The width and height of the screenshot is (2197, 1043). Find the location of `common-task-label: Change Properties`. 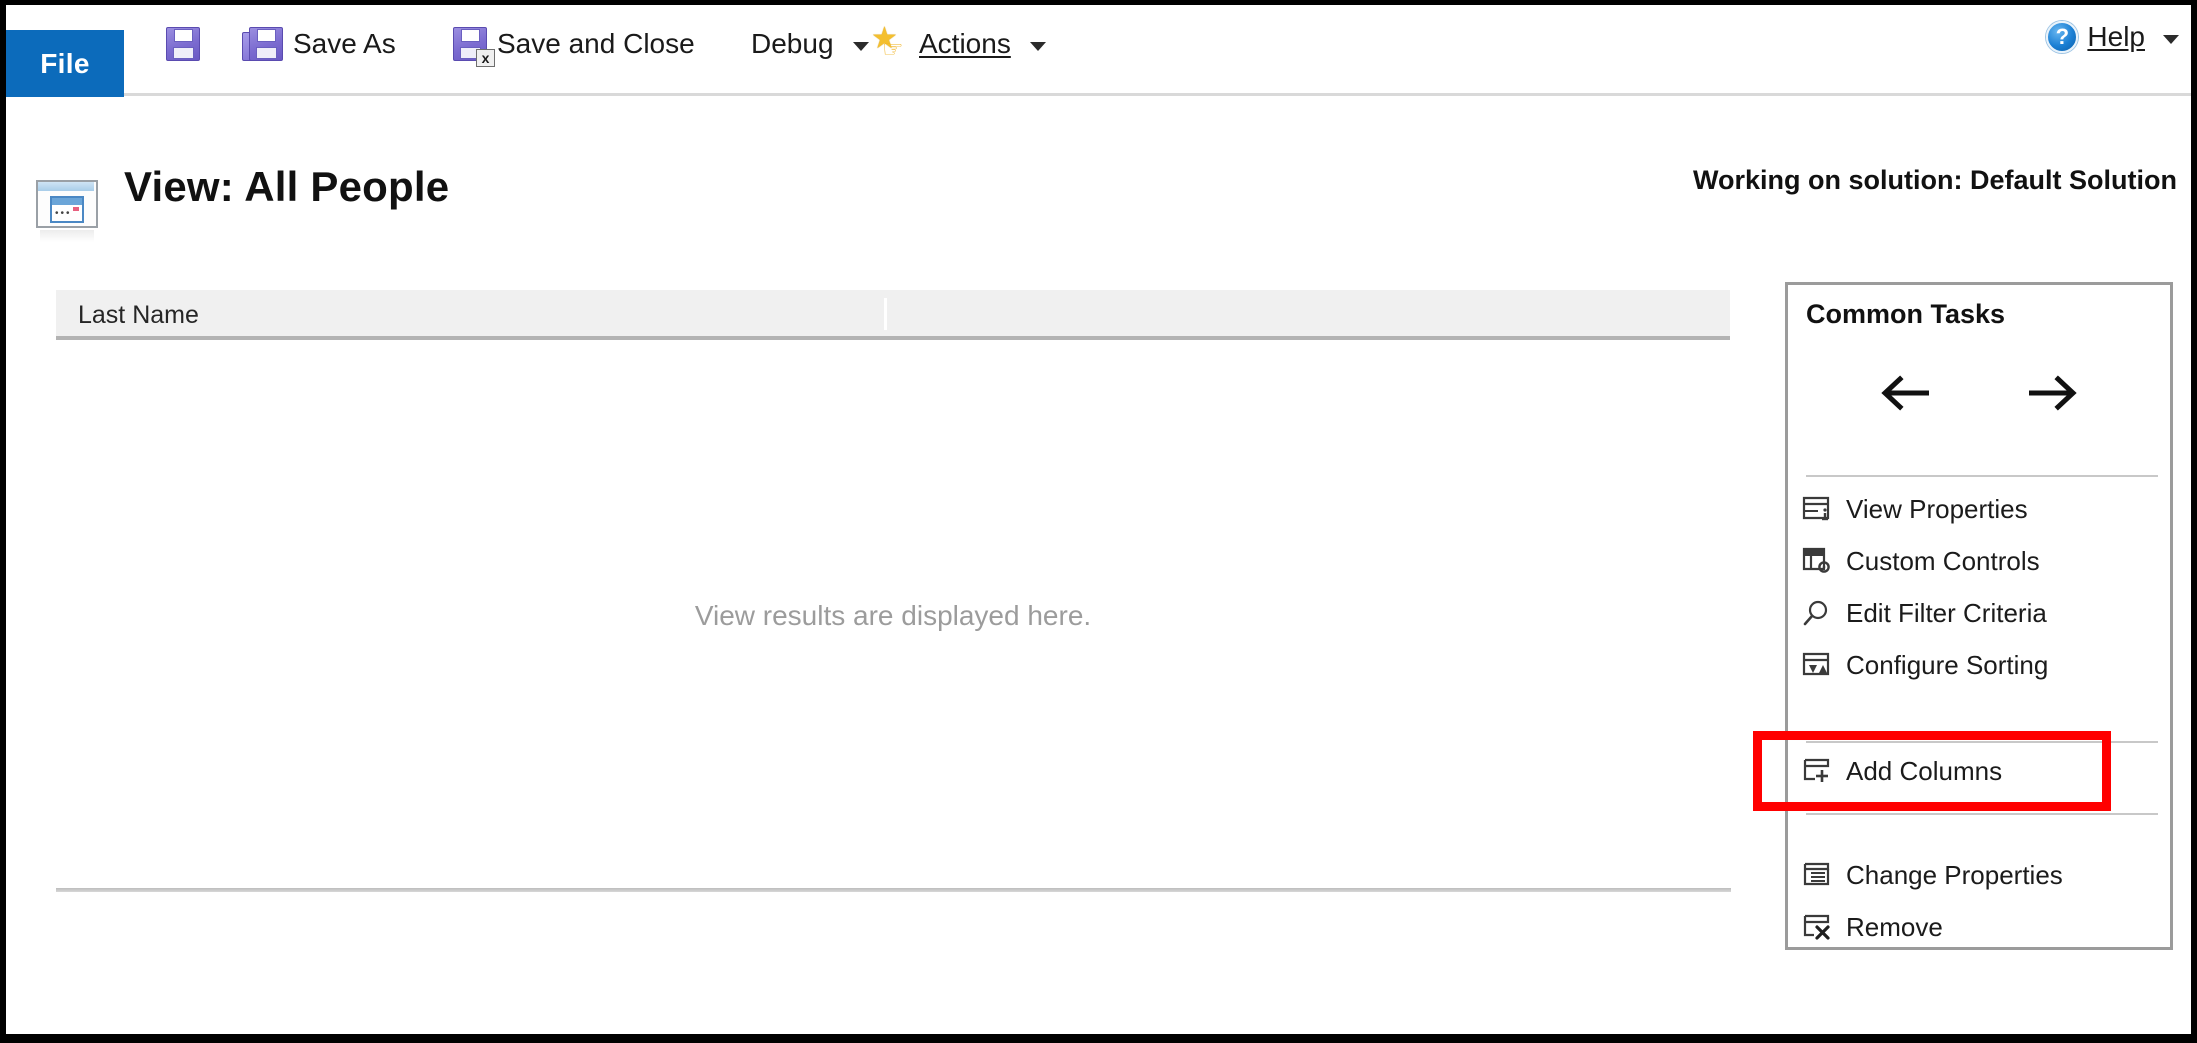

common-task-label: Change Properties is located at coordinates (1954, 875).